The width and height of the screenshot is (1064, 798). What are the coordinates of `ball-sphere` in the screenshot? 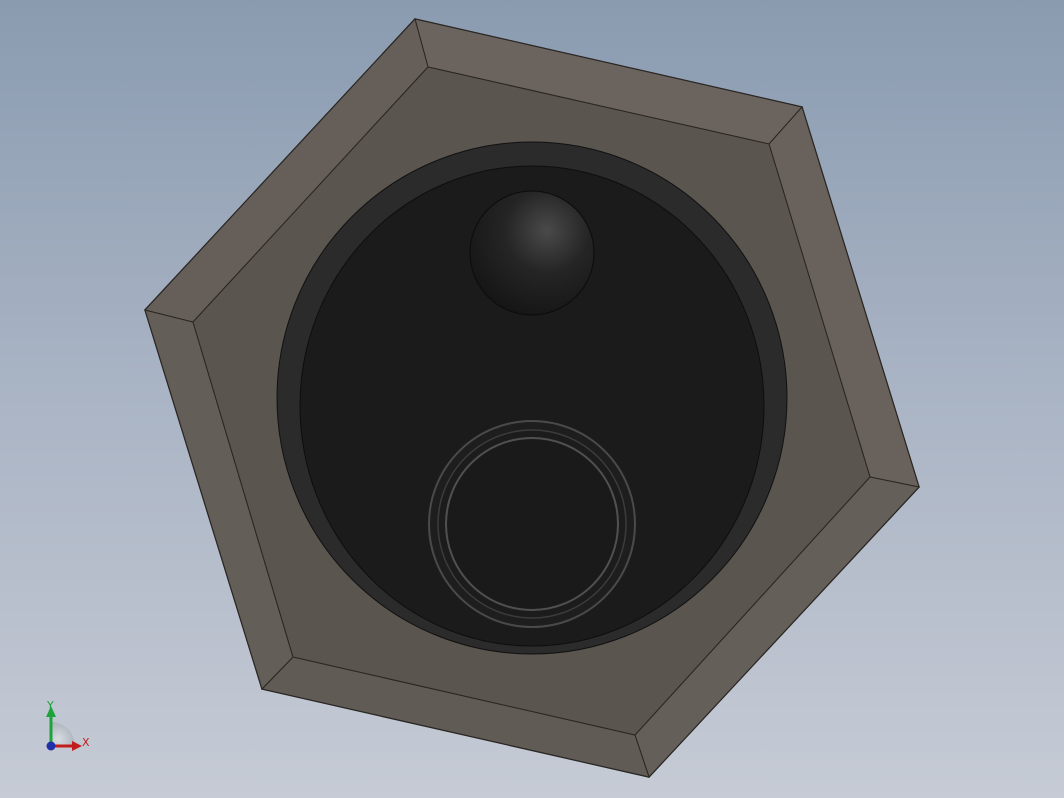 It's located at (532, 253).